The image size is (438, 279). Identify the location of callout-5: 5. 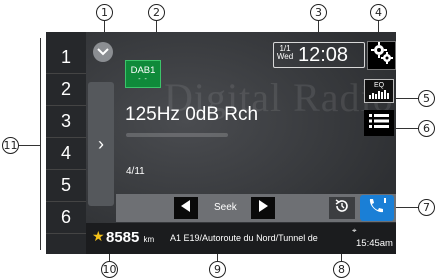
(426, 98).